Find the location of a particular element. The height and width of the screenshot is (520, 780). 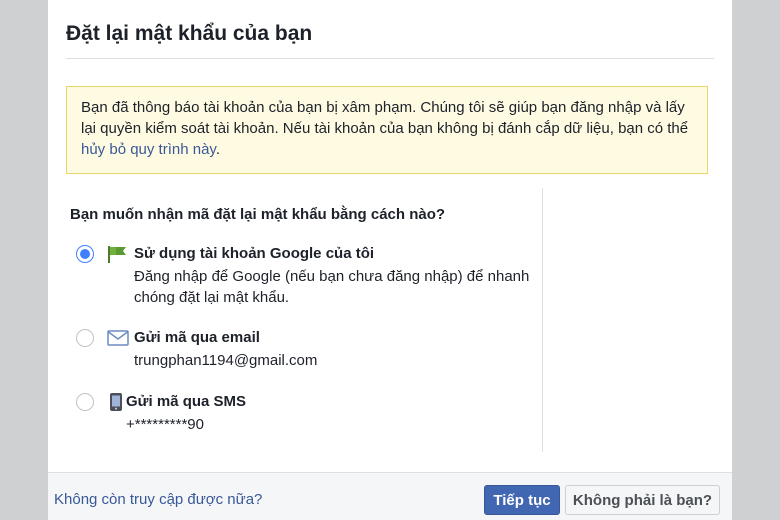

option-sms-title: Gửi mã qua SMS is located at coordinates (186, 401).